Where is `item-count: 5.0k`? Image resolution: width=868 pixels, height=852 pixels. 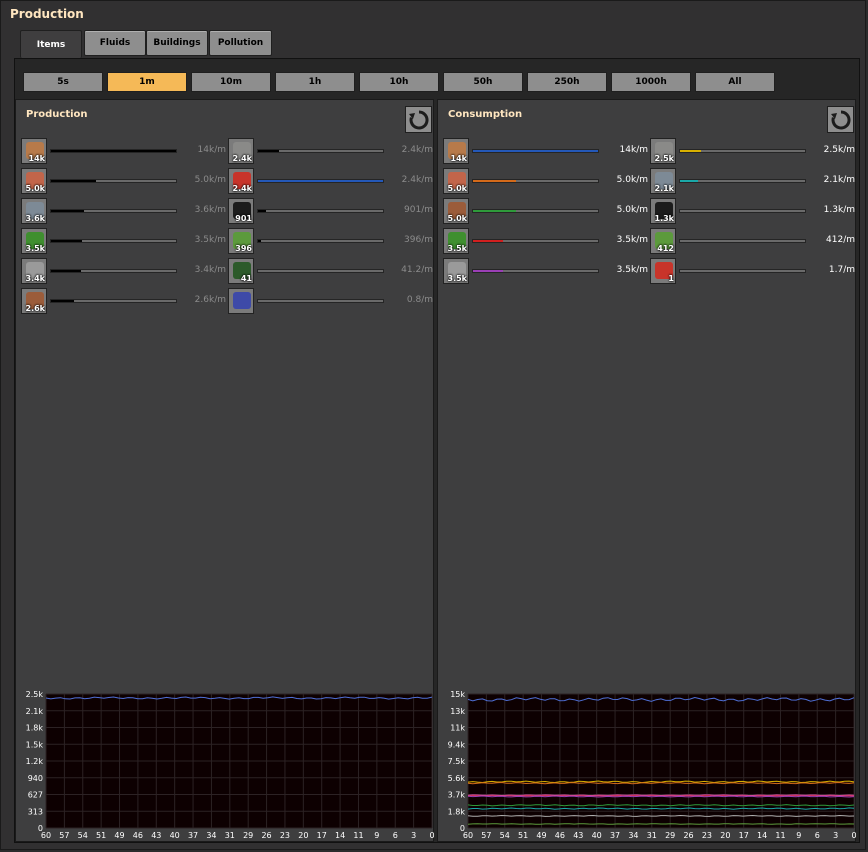 item-count: 5.0k is located at coordinates (457, 218).